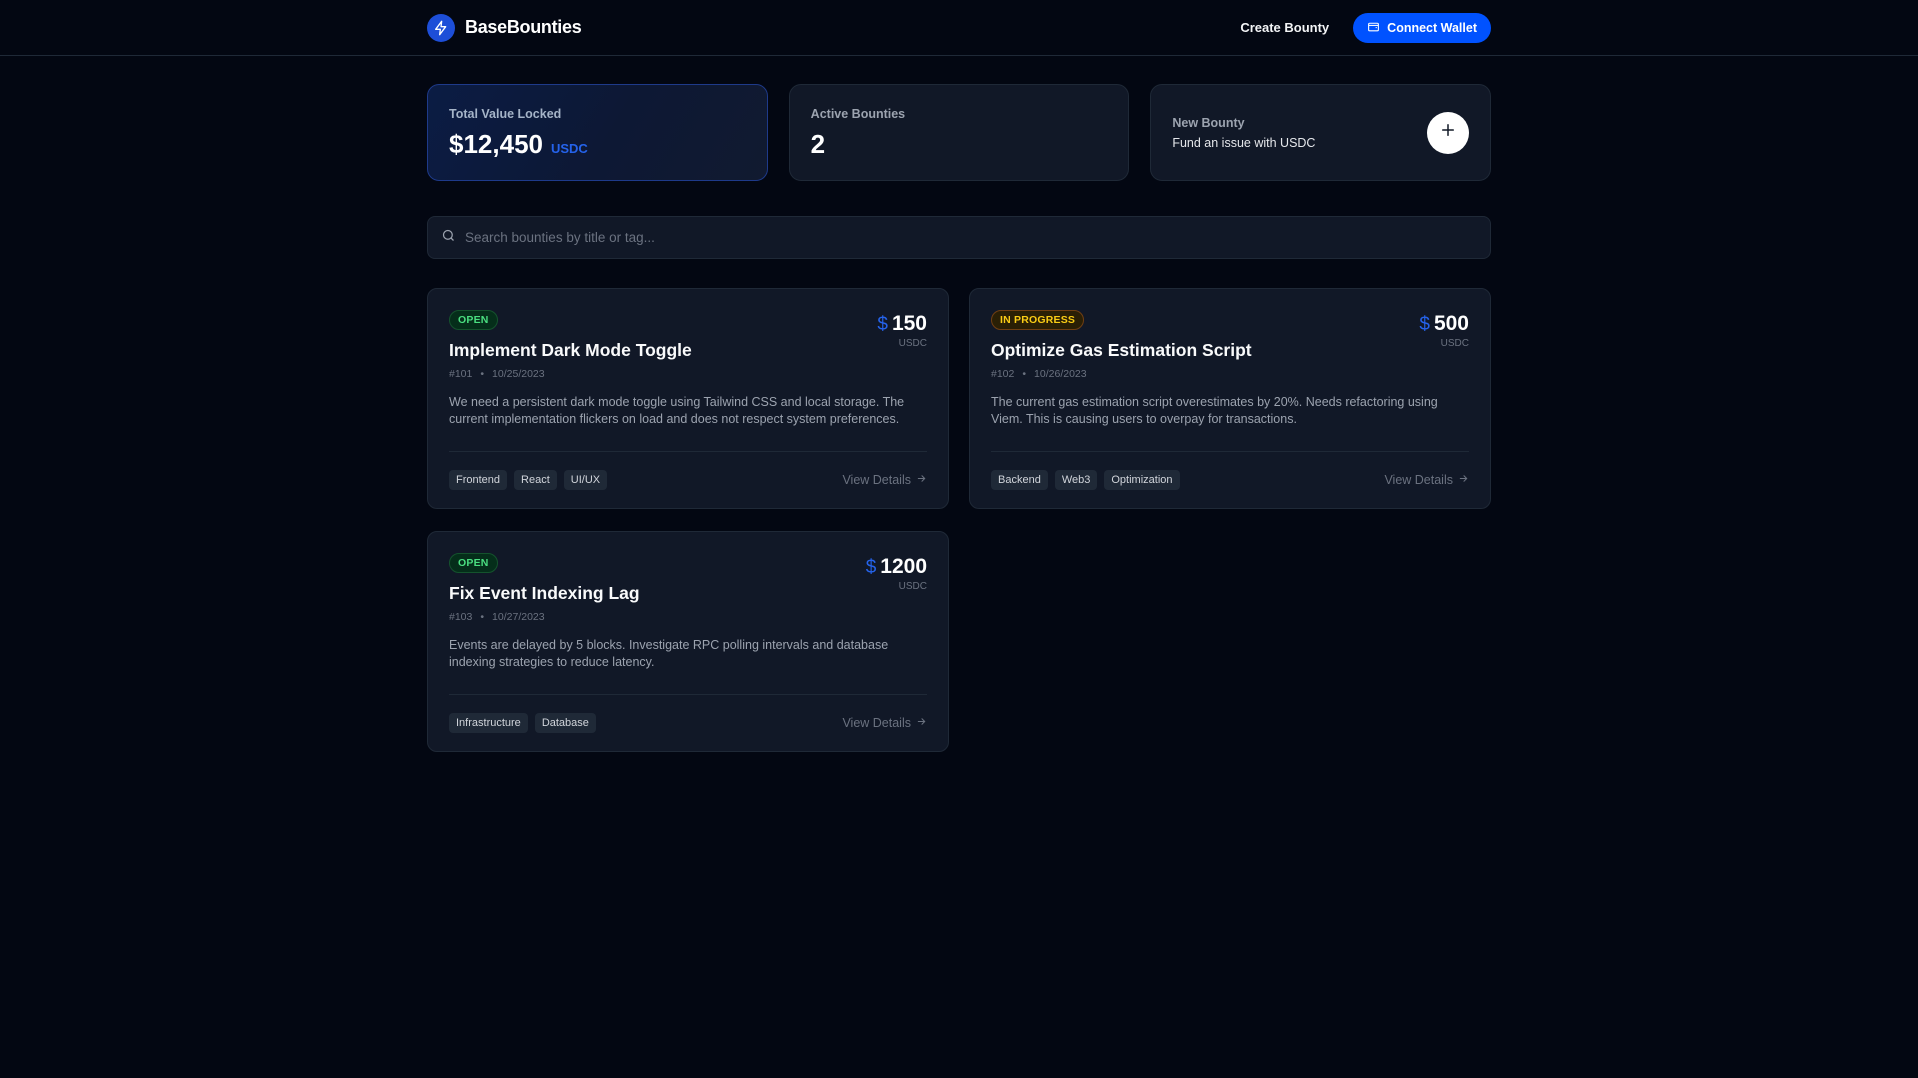  I want to click on bounty-reward: $ 500 USDC, so click(1444, 345).